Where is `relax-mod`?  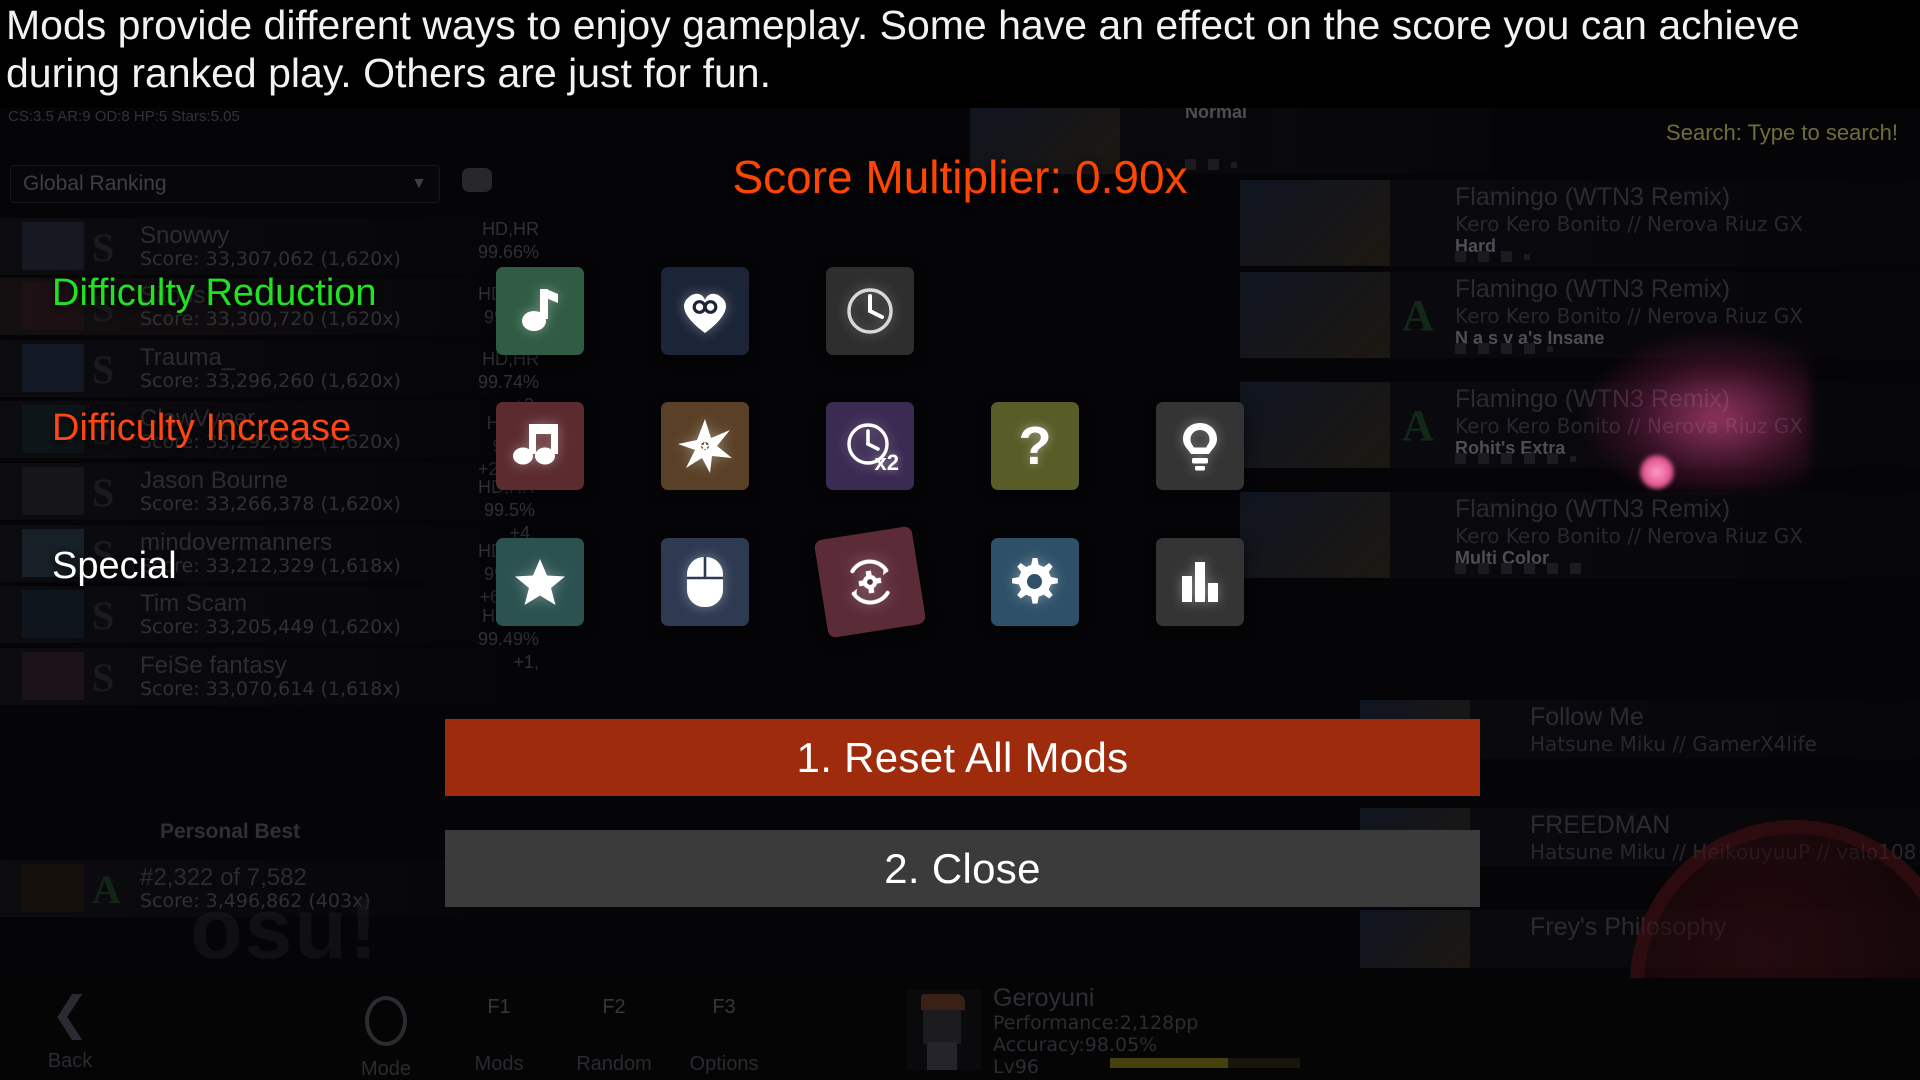 relax-mod is located at coordinates (540, 582).